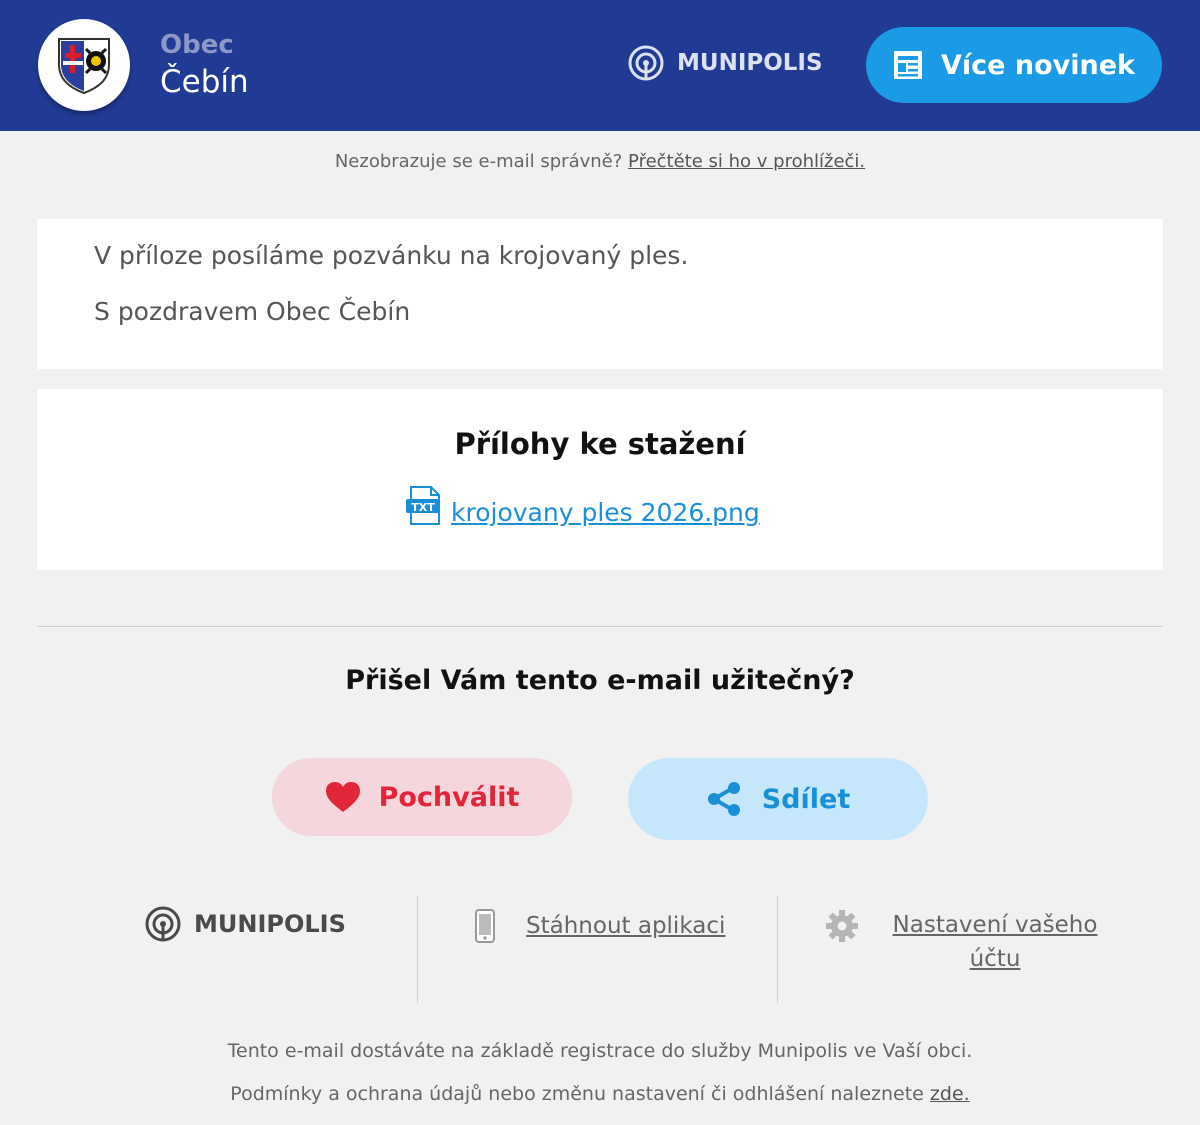  Describe the element at coordinates (995, 942) in the screenshot. I see `account-settings-link: Nastavení vašeho účtu` at that location.